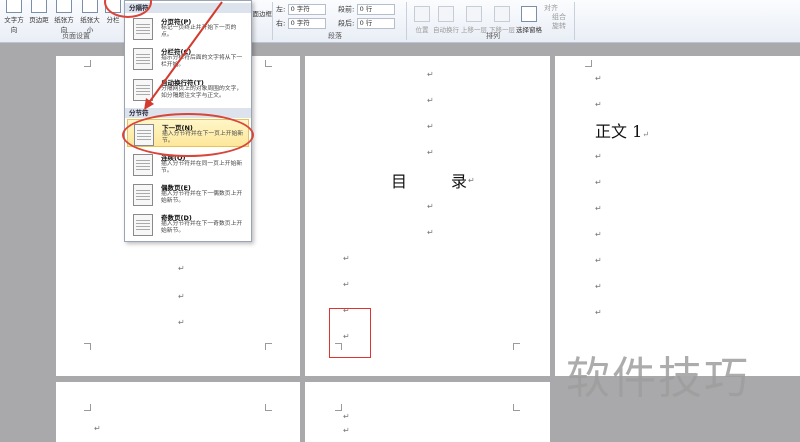  What do you see at coordinates (658, 378) in the screenshot?
I see `watermark: 软件技巧` at bounding box center [658, 378].